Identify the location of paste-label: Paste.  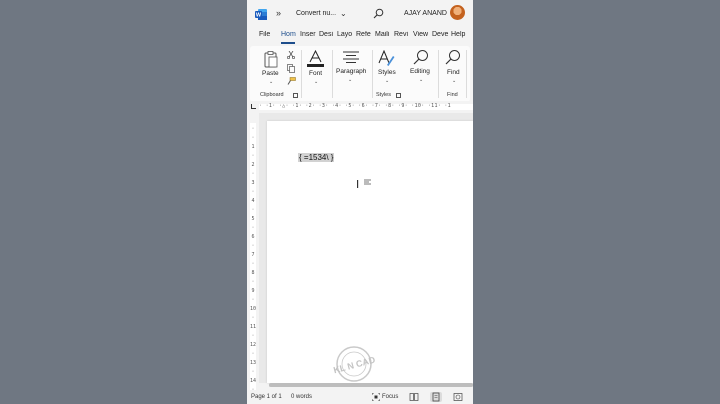
(270, 73).